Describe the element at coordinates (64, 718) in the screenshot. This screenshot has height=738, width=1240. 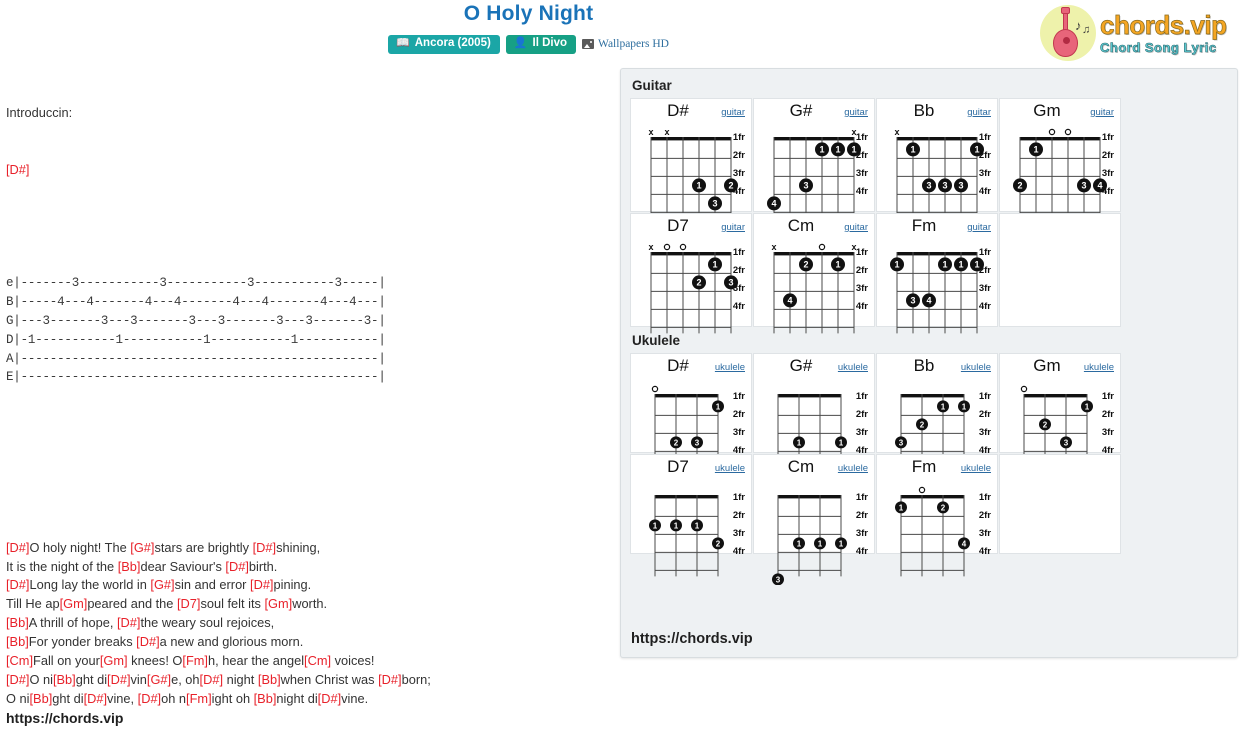
I see `site-url-footer: https://chords.vip` at that location.